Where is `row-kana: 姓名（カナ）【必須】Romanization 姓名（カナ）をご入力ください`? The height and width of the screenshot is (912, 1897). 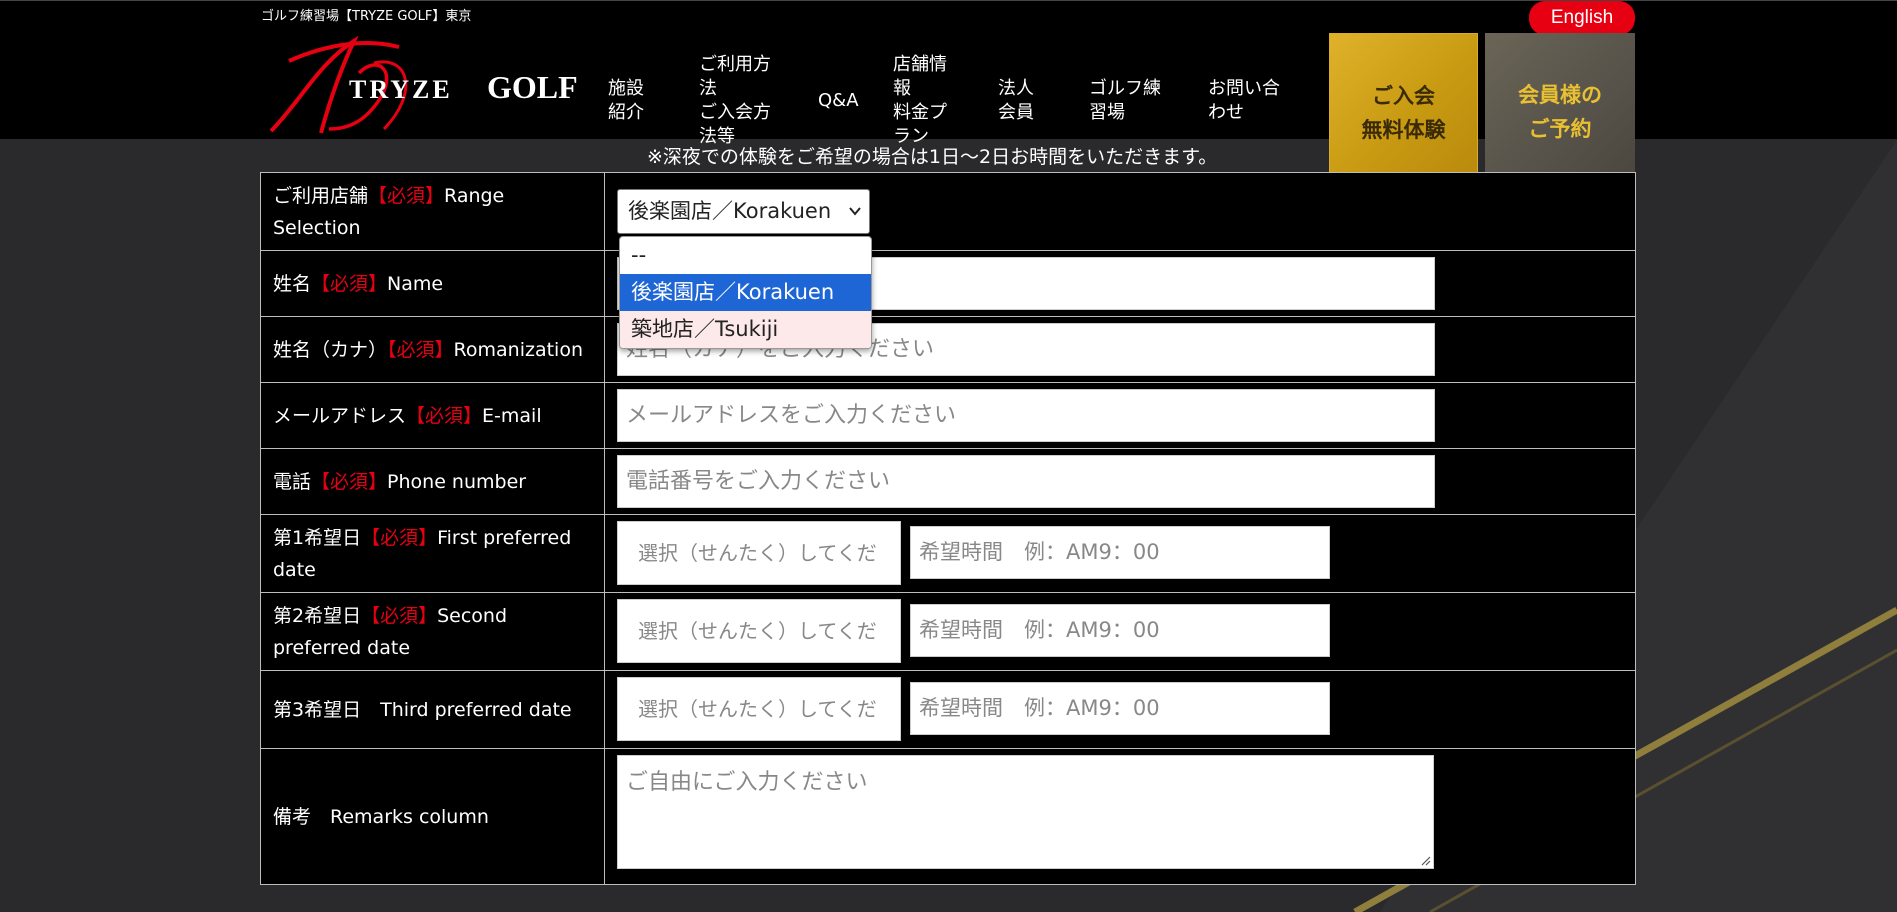 row-kana: 姓名（カナ）【必須】Romanization 姓名（カナ）をご入力ください is located at coordinates (948, 350).